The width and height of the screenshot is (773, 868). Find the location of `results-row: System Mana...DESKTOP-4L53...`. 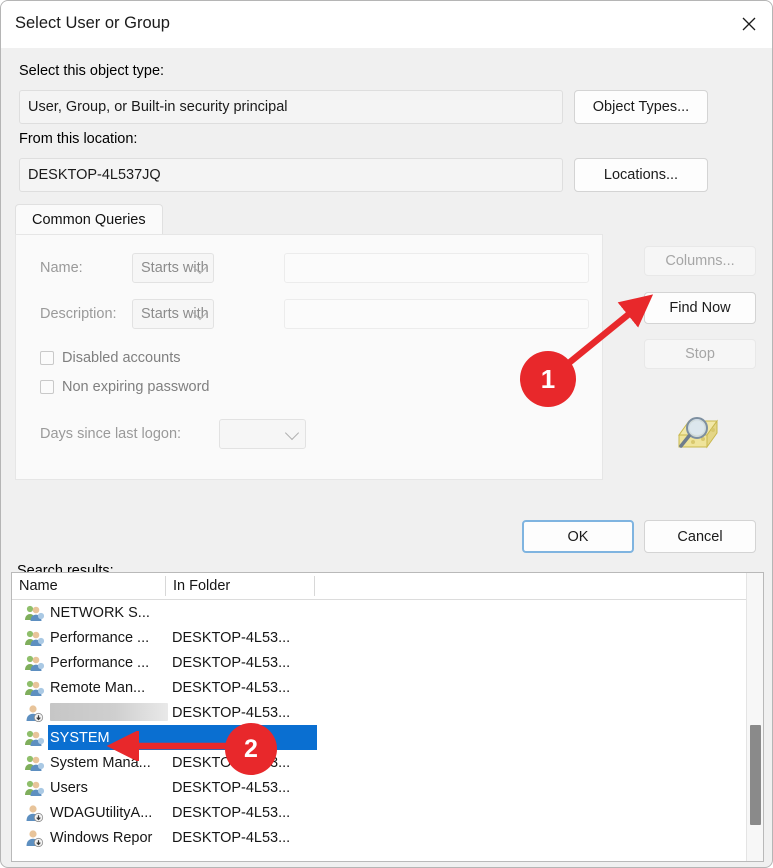

results-row: System Mana...DESKTOP-4L53... is located at coordinates (387, 762).